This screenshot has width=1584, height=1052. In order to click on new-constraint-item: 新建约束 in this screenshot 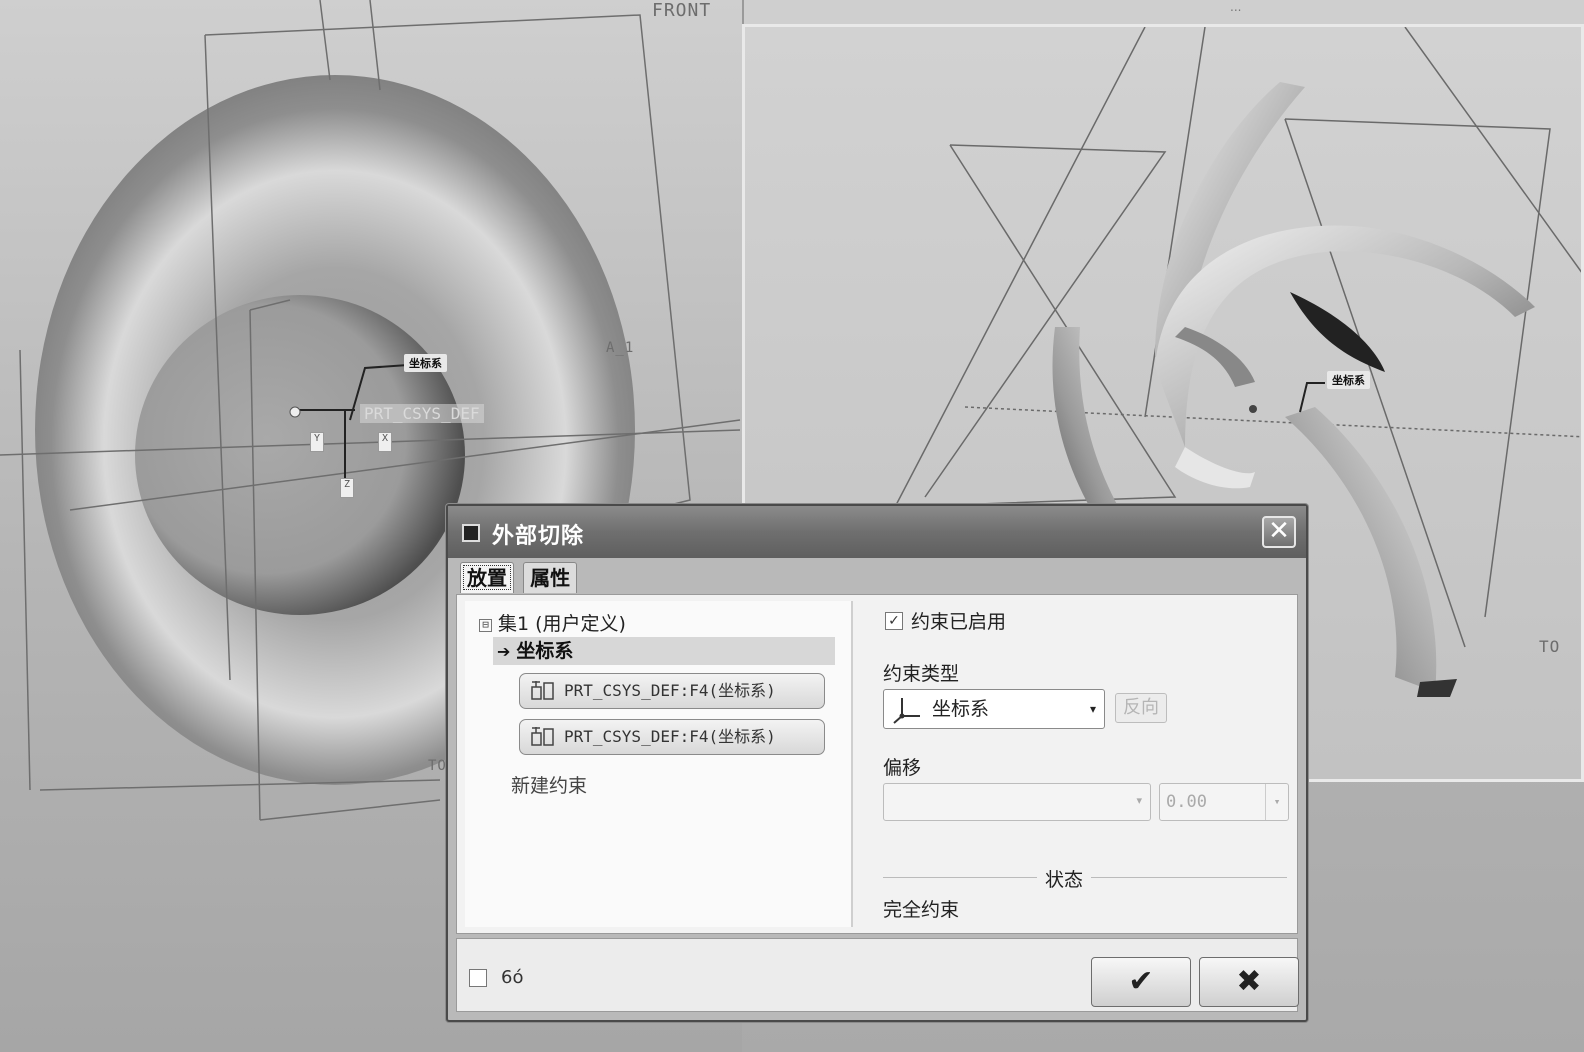, I will do `click(549, 784)`.